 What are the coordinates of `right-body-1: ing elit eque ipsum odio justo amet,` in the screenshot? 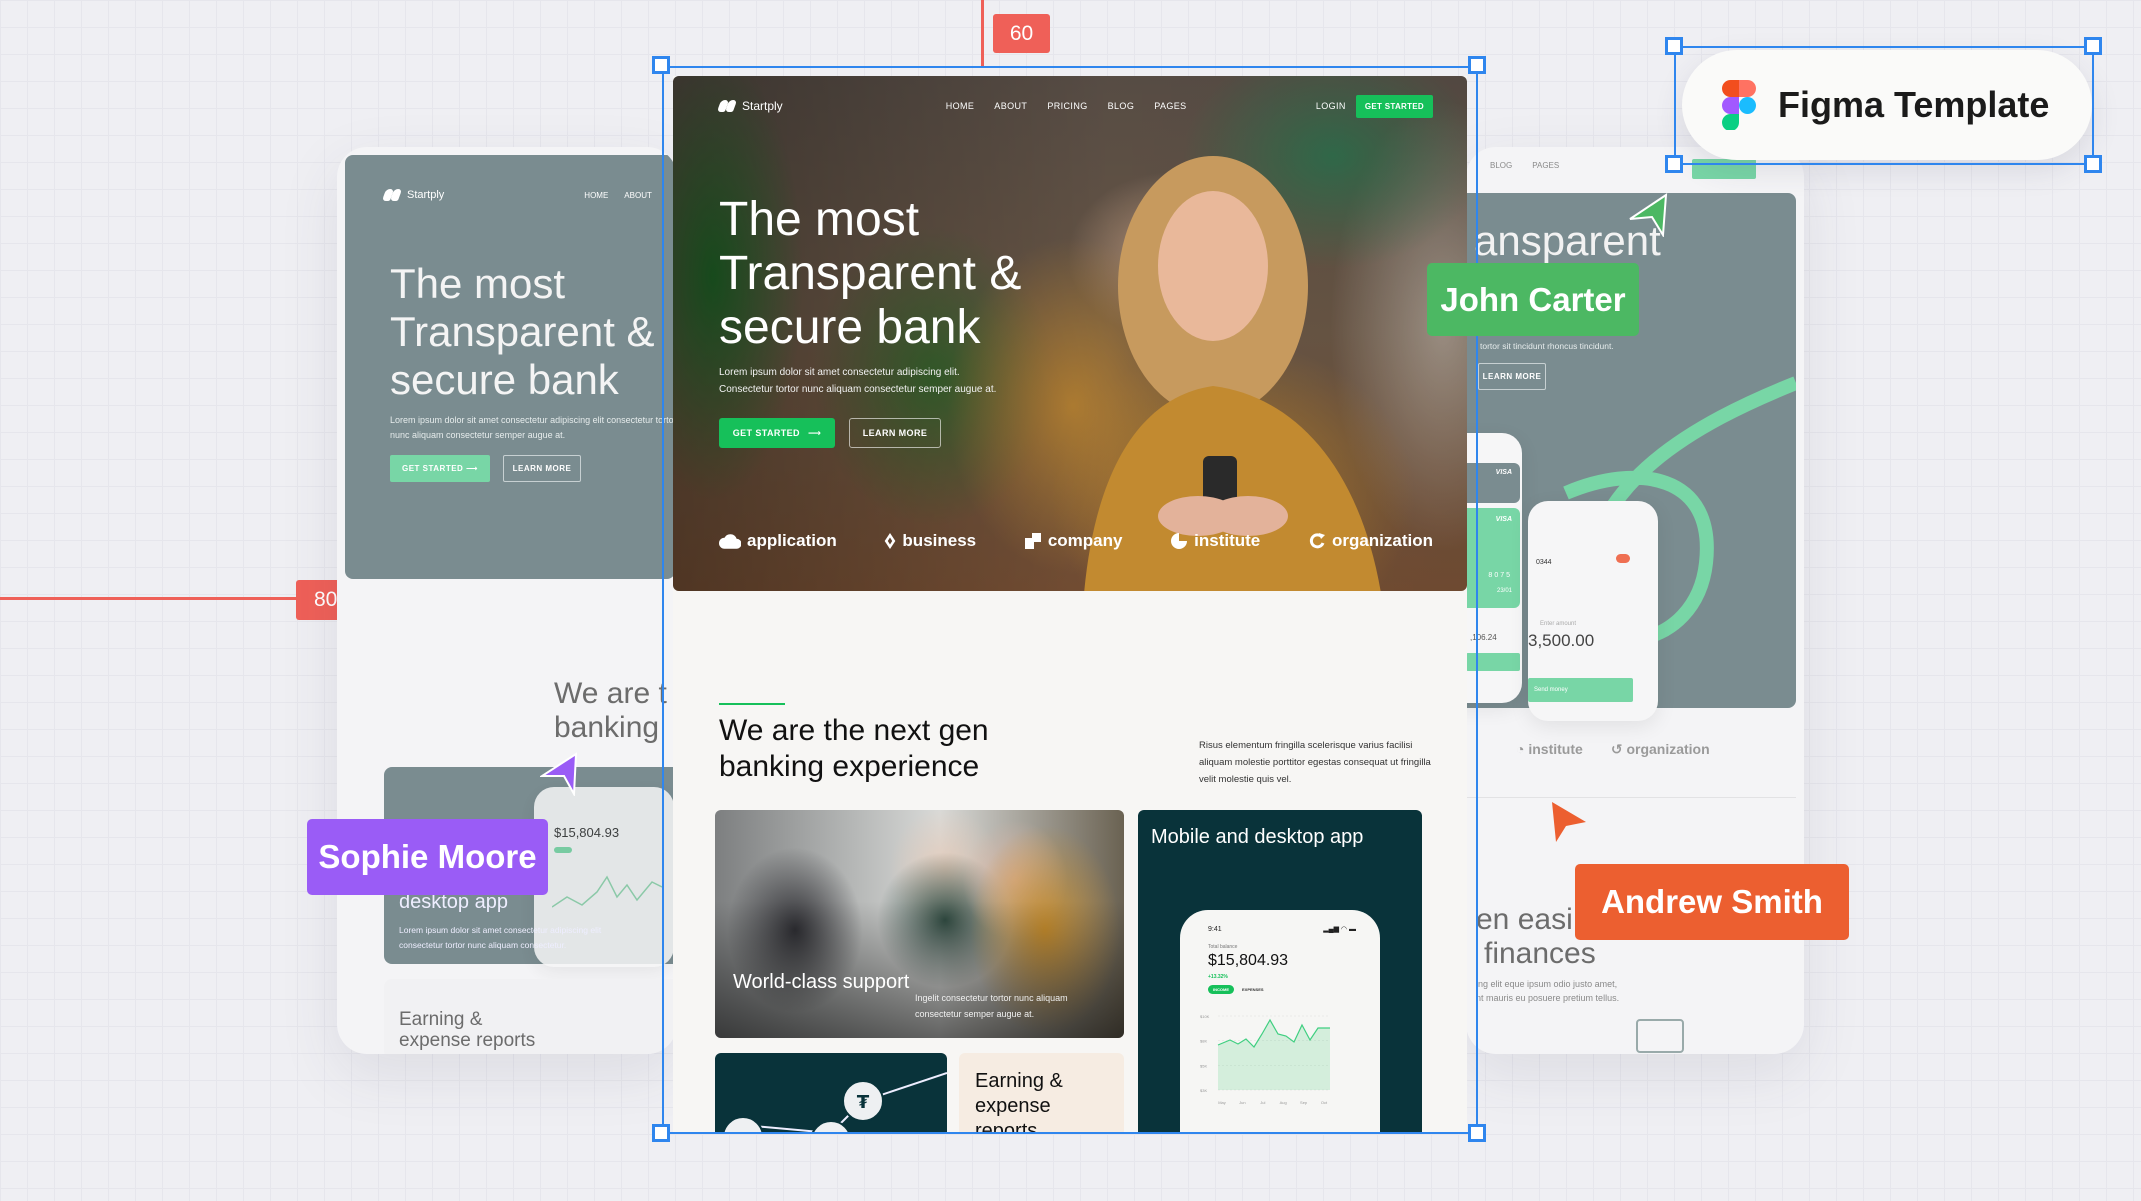 It's located at (1547, 984).